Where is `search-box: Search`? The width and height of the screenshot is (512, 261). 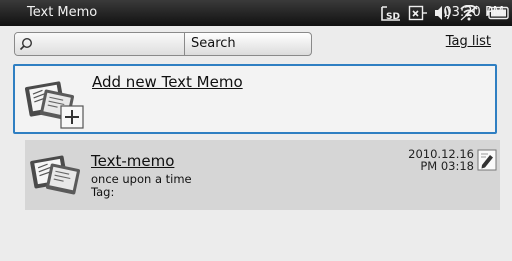 search-box: Search is located at coordinates (163, 44).